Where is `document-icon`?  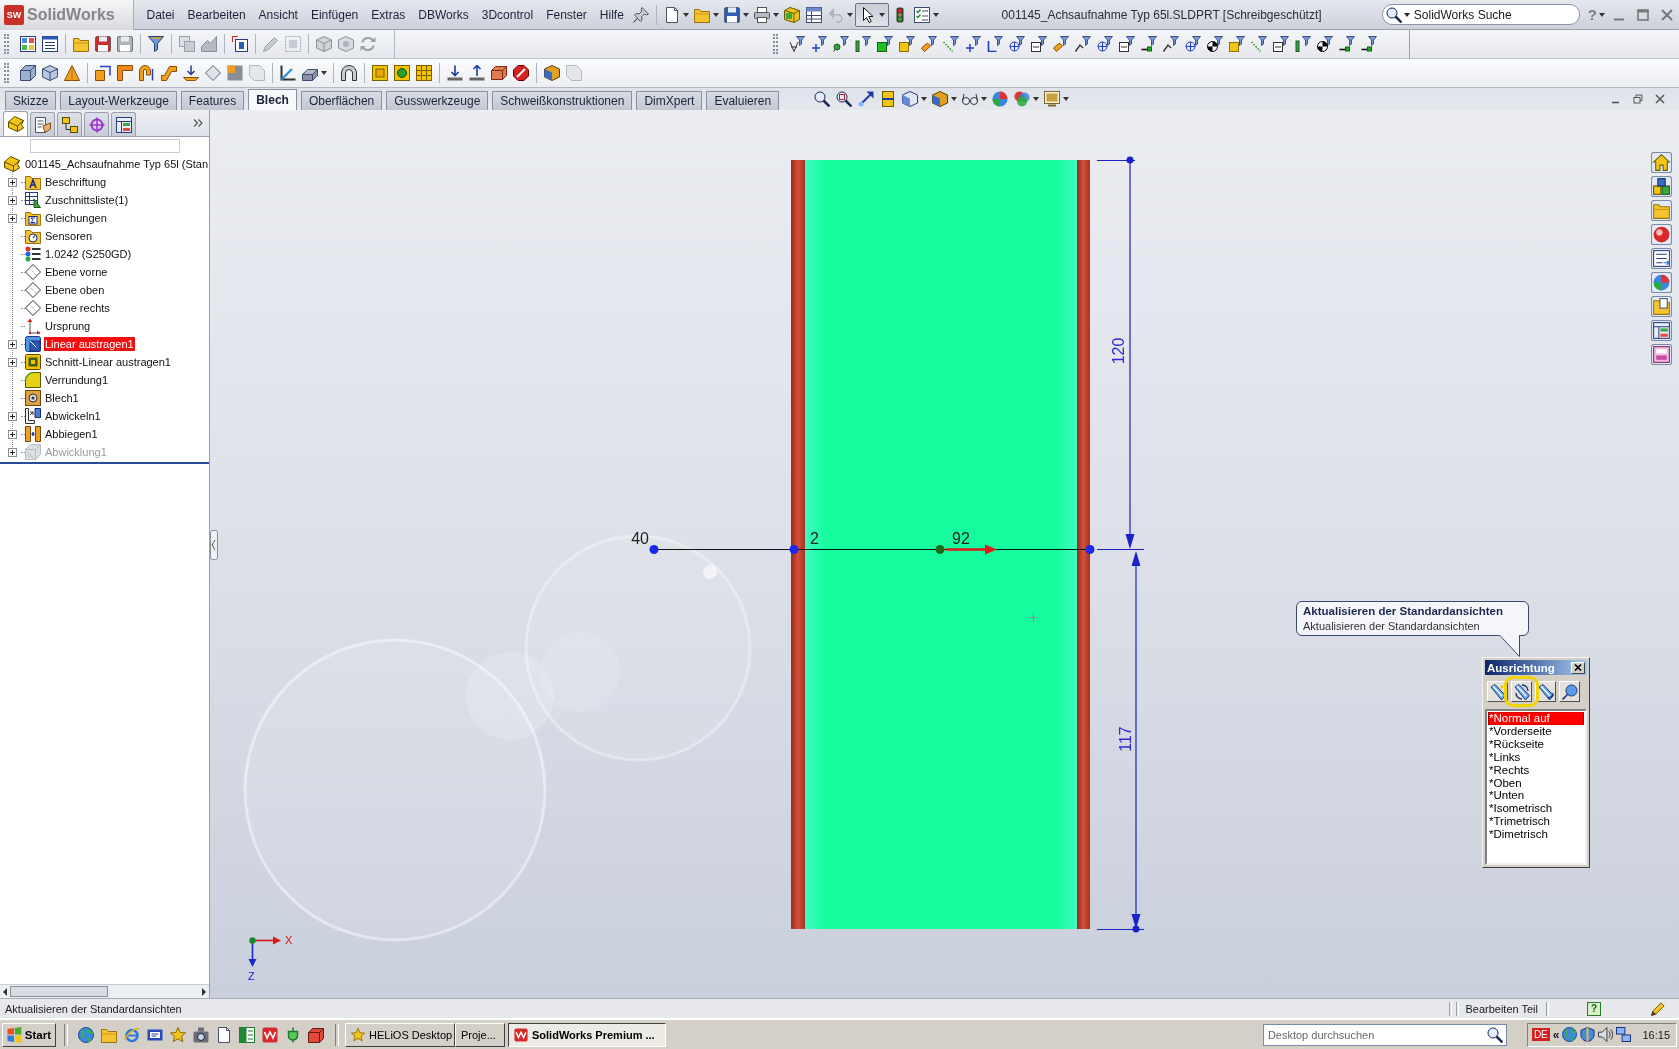 document-icon is located at coordinates (672, 14).